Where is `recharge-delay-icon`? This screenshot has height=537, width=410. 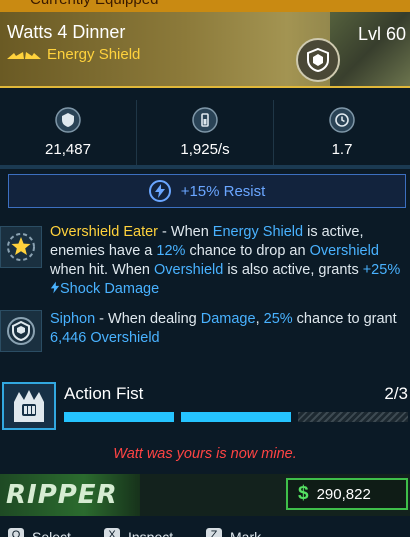
recharge-delay-icon is located at coordinates (342, 120).